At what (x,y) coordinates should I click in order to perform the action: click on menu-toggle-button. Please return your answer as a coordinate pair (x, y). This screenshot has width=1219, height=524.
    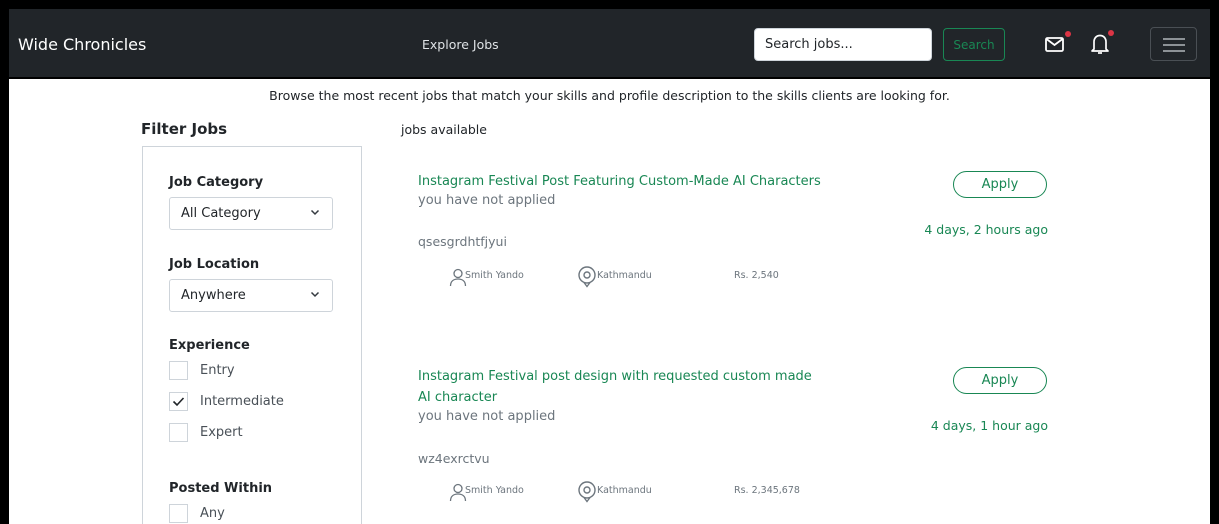
    Looking at the image, I should click on (1173, 44).